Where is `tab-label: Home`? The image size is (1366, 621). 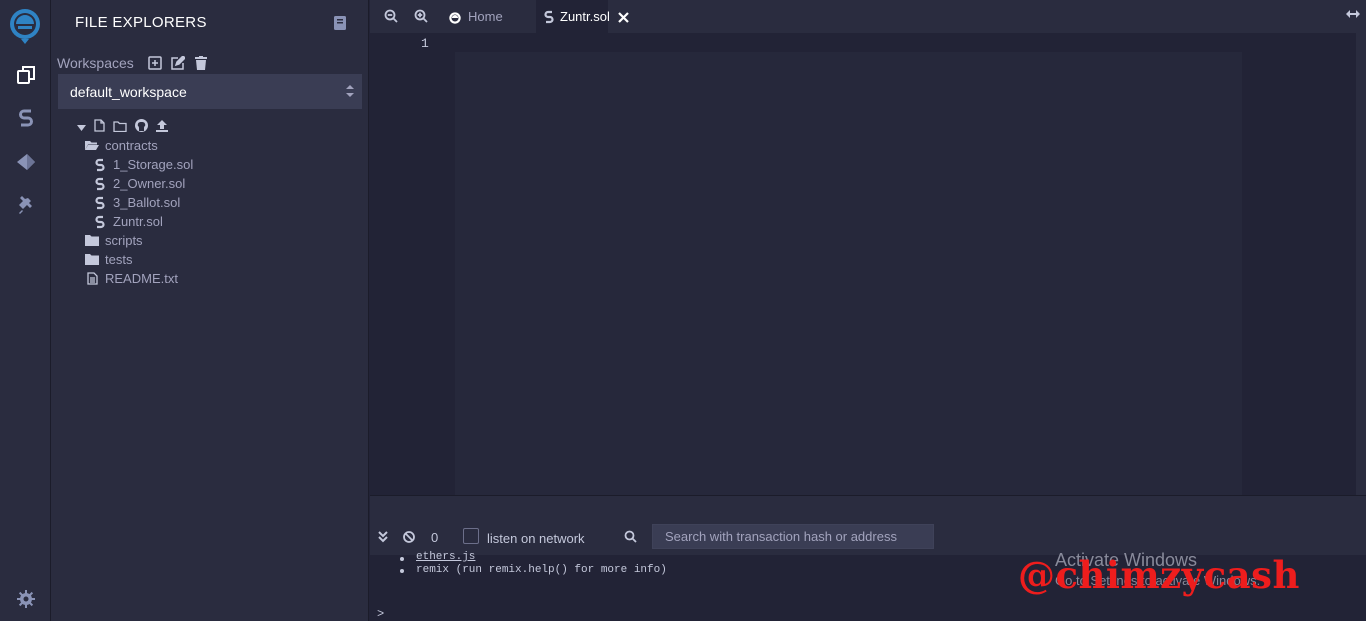
tab-label: Home is located at coordinates (485, 16).